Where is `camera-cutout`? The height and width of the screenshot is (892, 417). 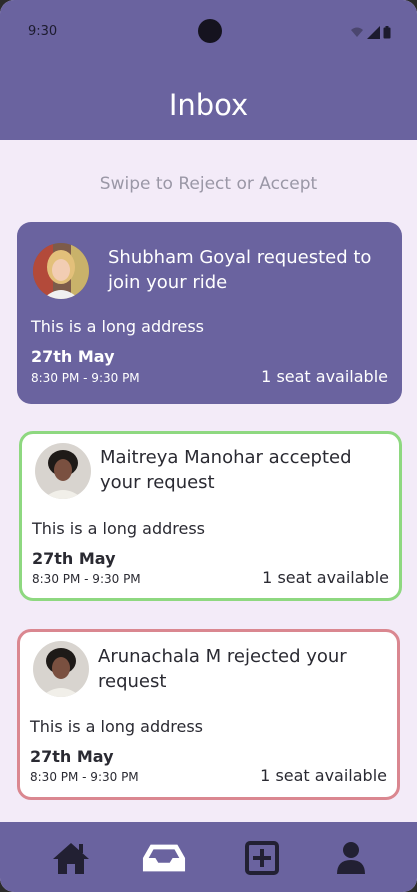
camera-cutout is located at coordinates (210, 31).